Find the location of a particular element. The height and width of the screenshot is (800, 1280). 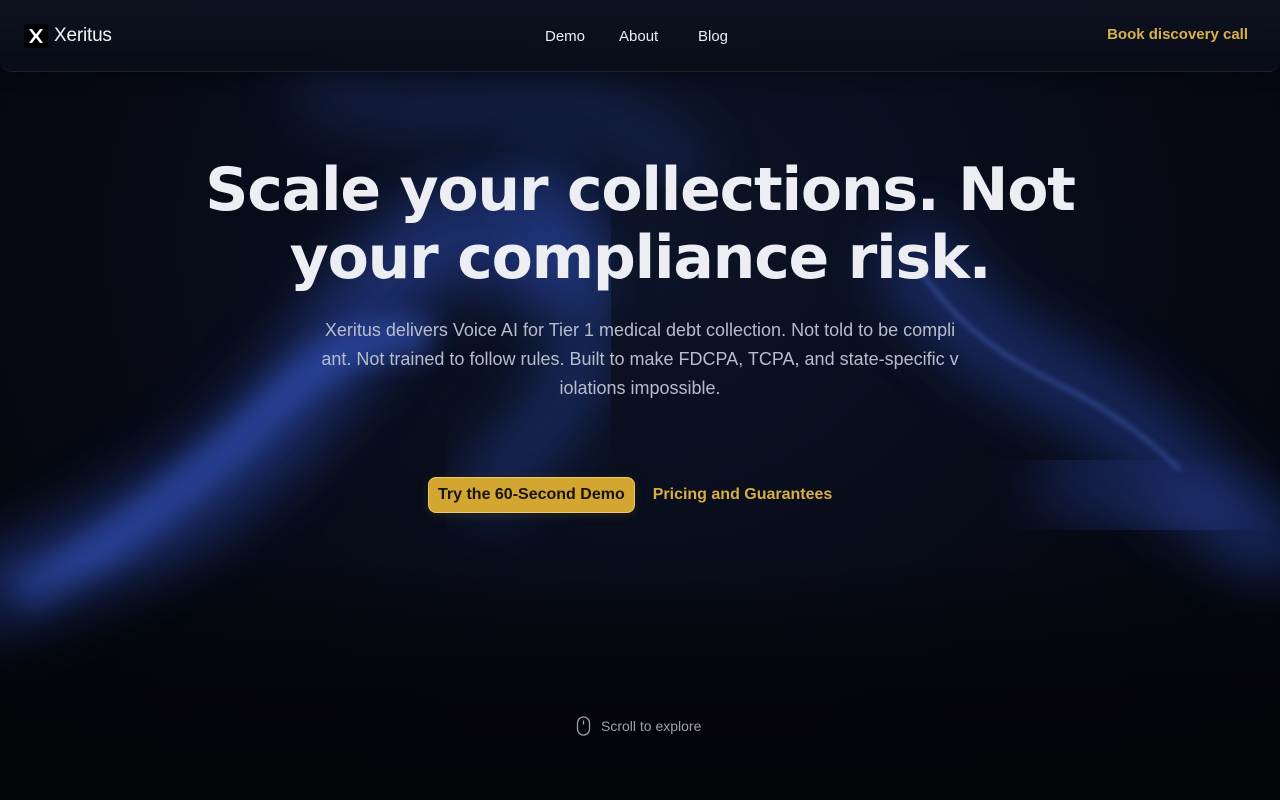

nav-link-about: About is located at coordinates (658, 37).